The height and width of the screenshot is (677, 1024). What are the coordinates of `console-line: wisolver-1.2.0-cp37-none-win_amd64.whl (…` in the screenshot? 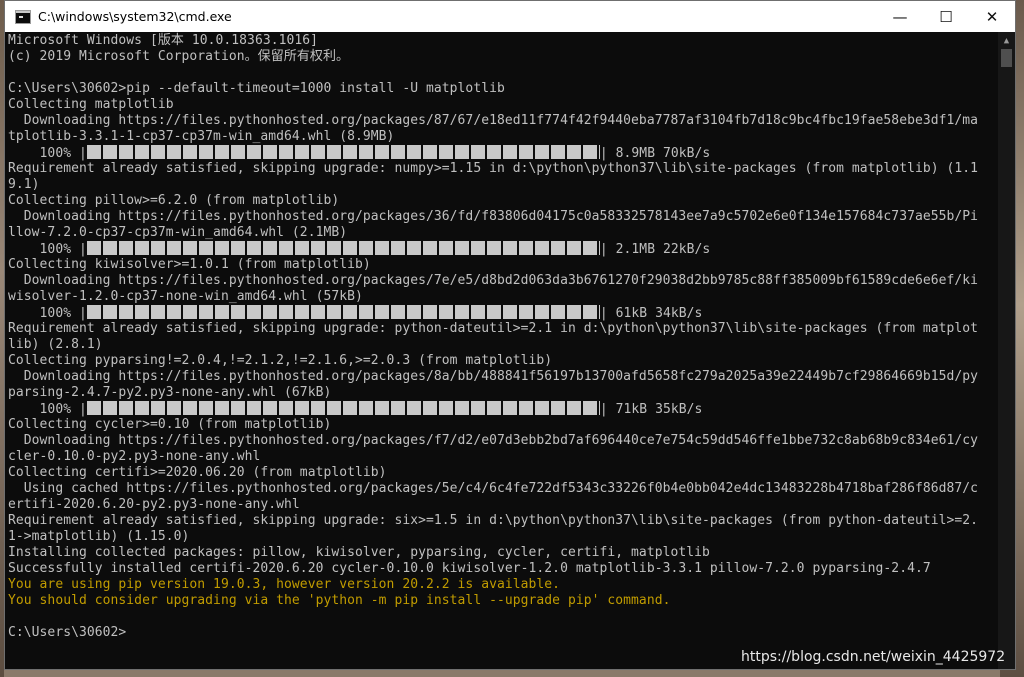 It's located at (185, 296).